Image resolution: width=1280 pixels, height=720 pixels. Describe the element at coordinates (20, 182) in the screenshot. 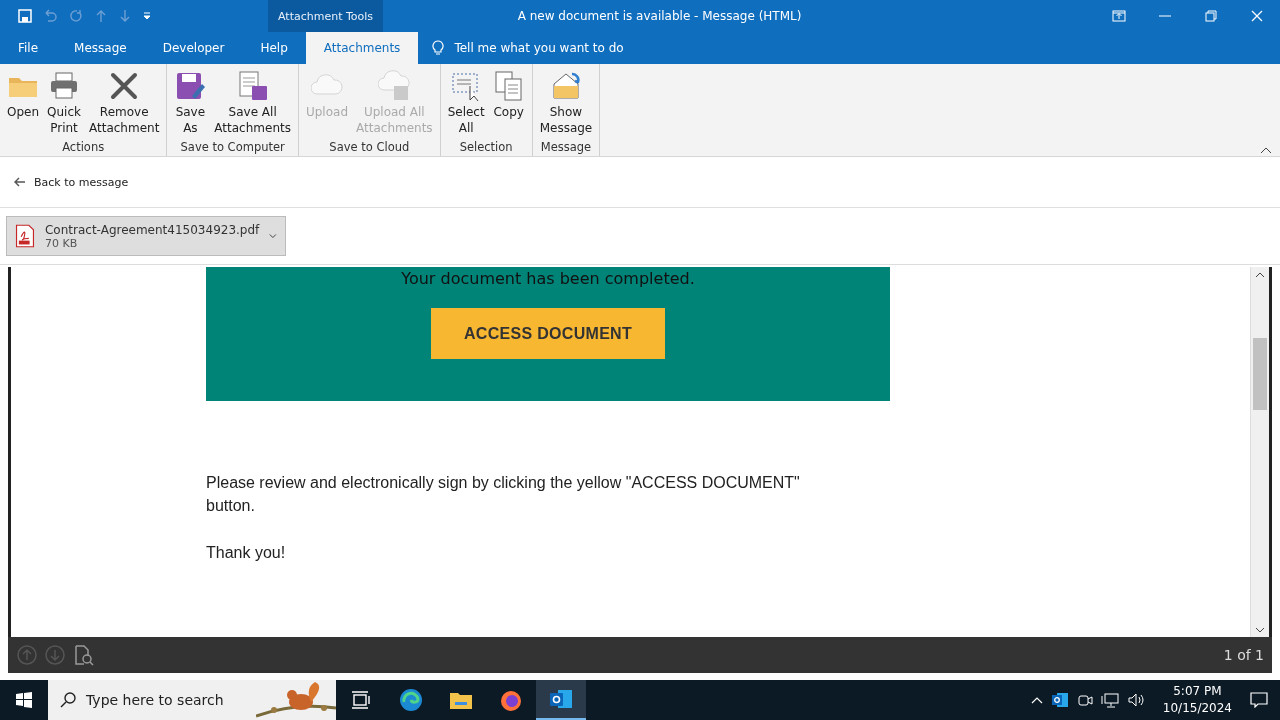

I see `back-arrow-icon` at that location.